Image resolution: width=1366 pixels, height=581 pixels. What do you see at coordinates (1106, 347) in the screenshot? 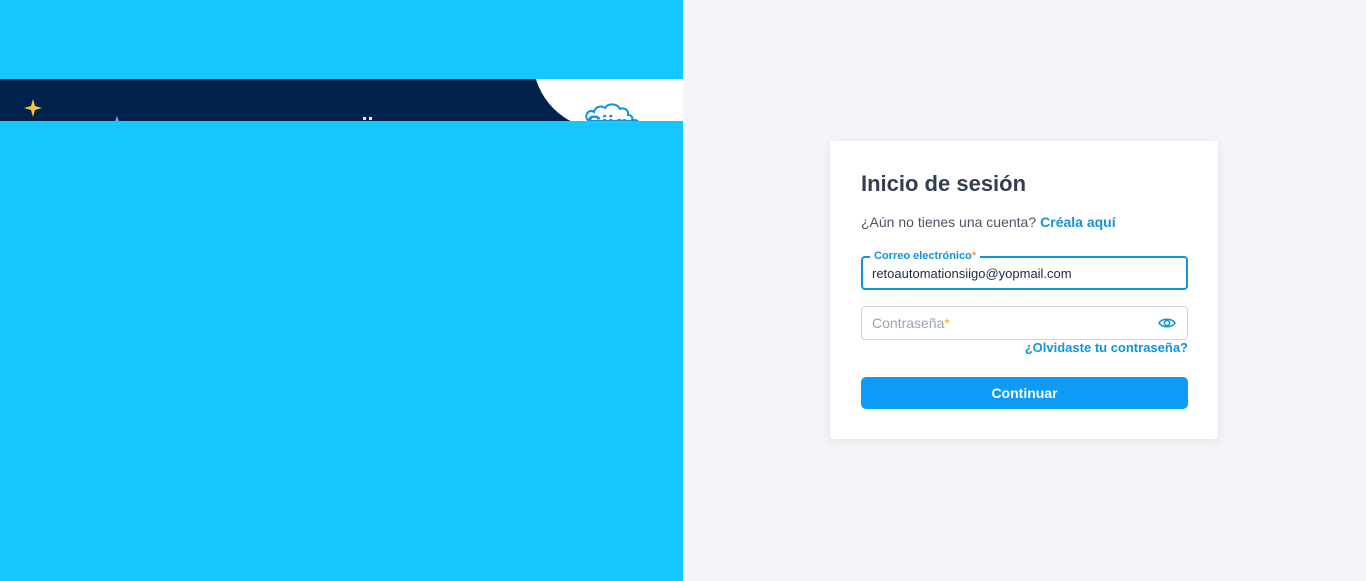
I see `forgot-password-link: ¿Olvidaste tu contraseña?` at bounding box center [1106, 347].